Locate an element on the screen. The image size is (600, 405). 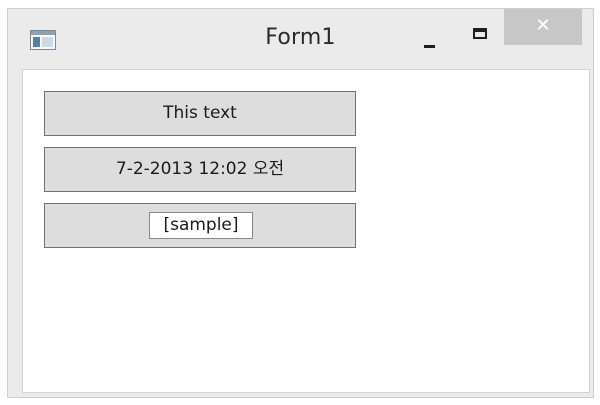
close-button: ✕ is located at coordinates (543, 27).